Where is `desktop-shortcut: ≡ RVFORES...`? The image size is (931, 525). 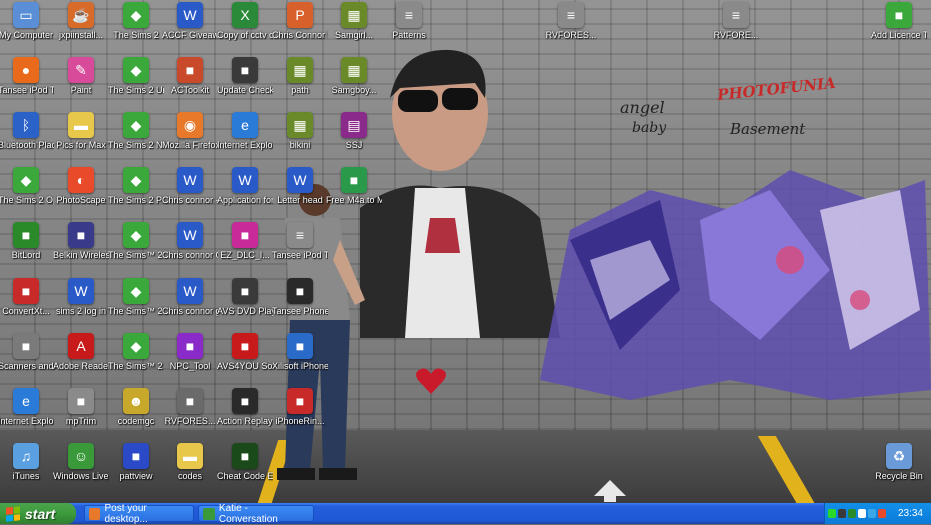 desktop-shortcut: ≡ RVFORES... is located at coordinates (571, 21).